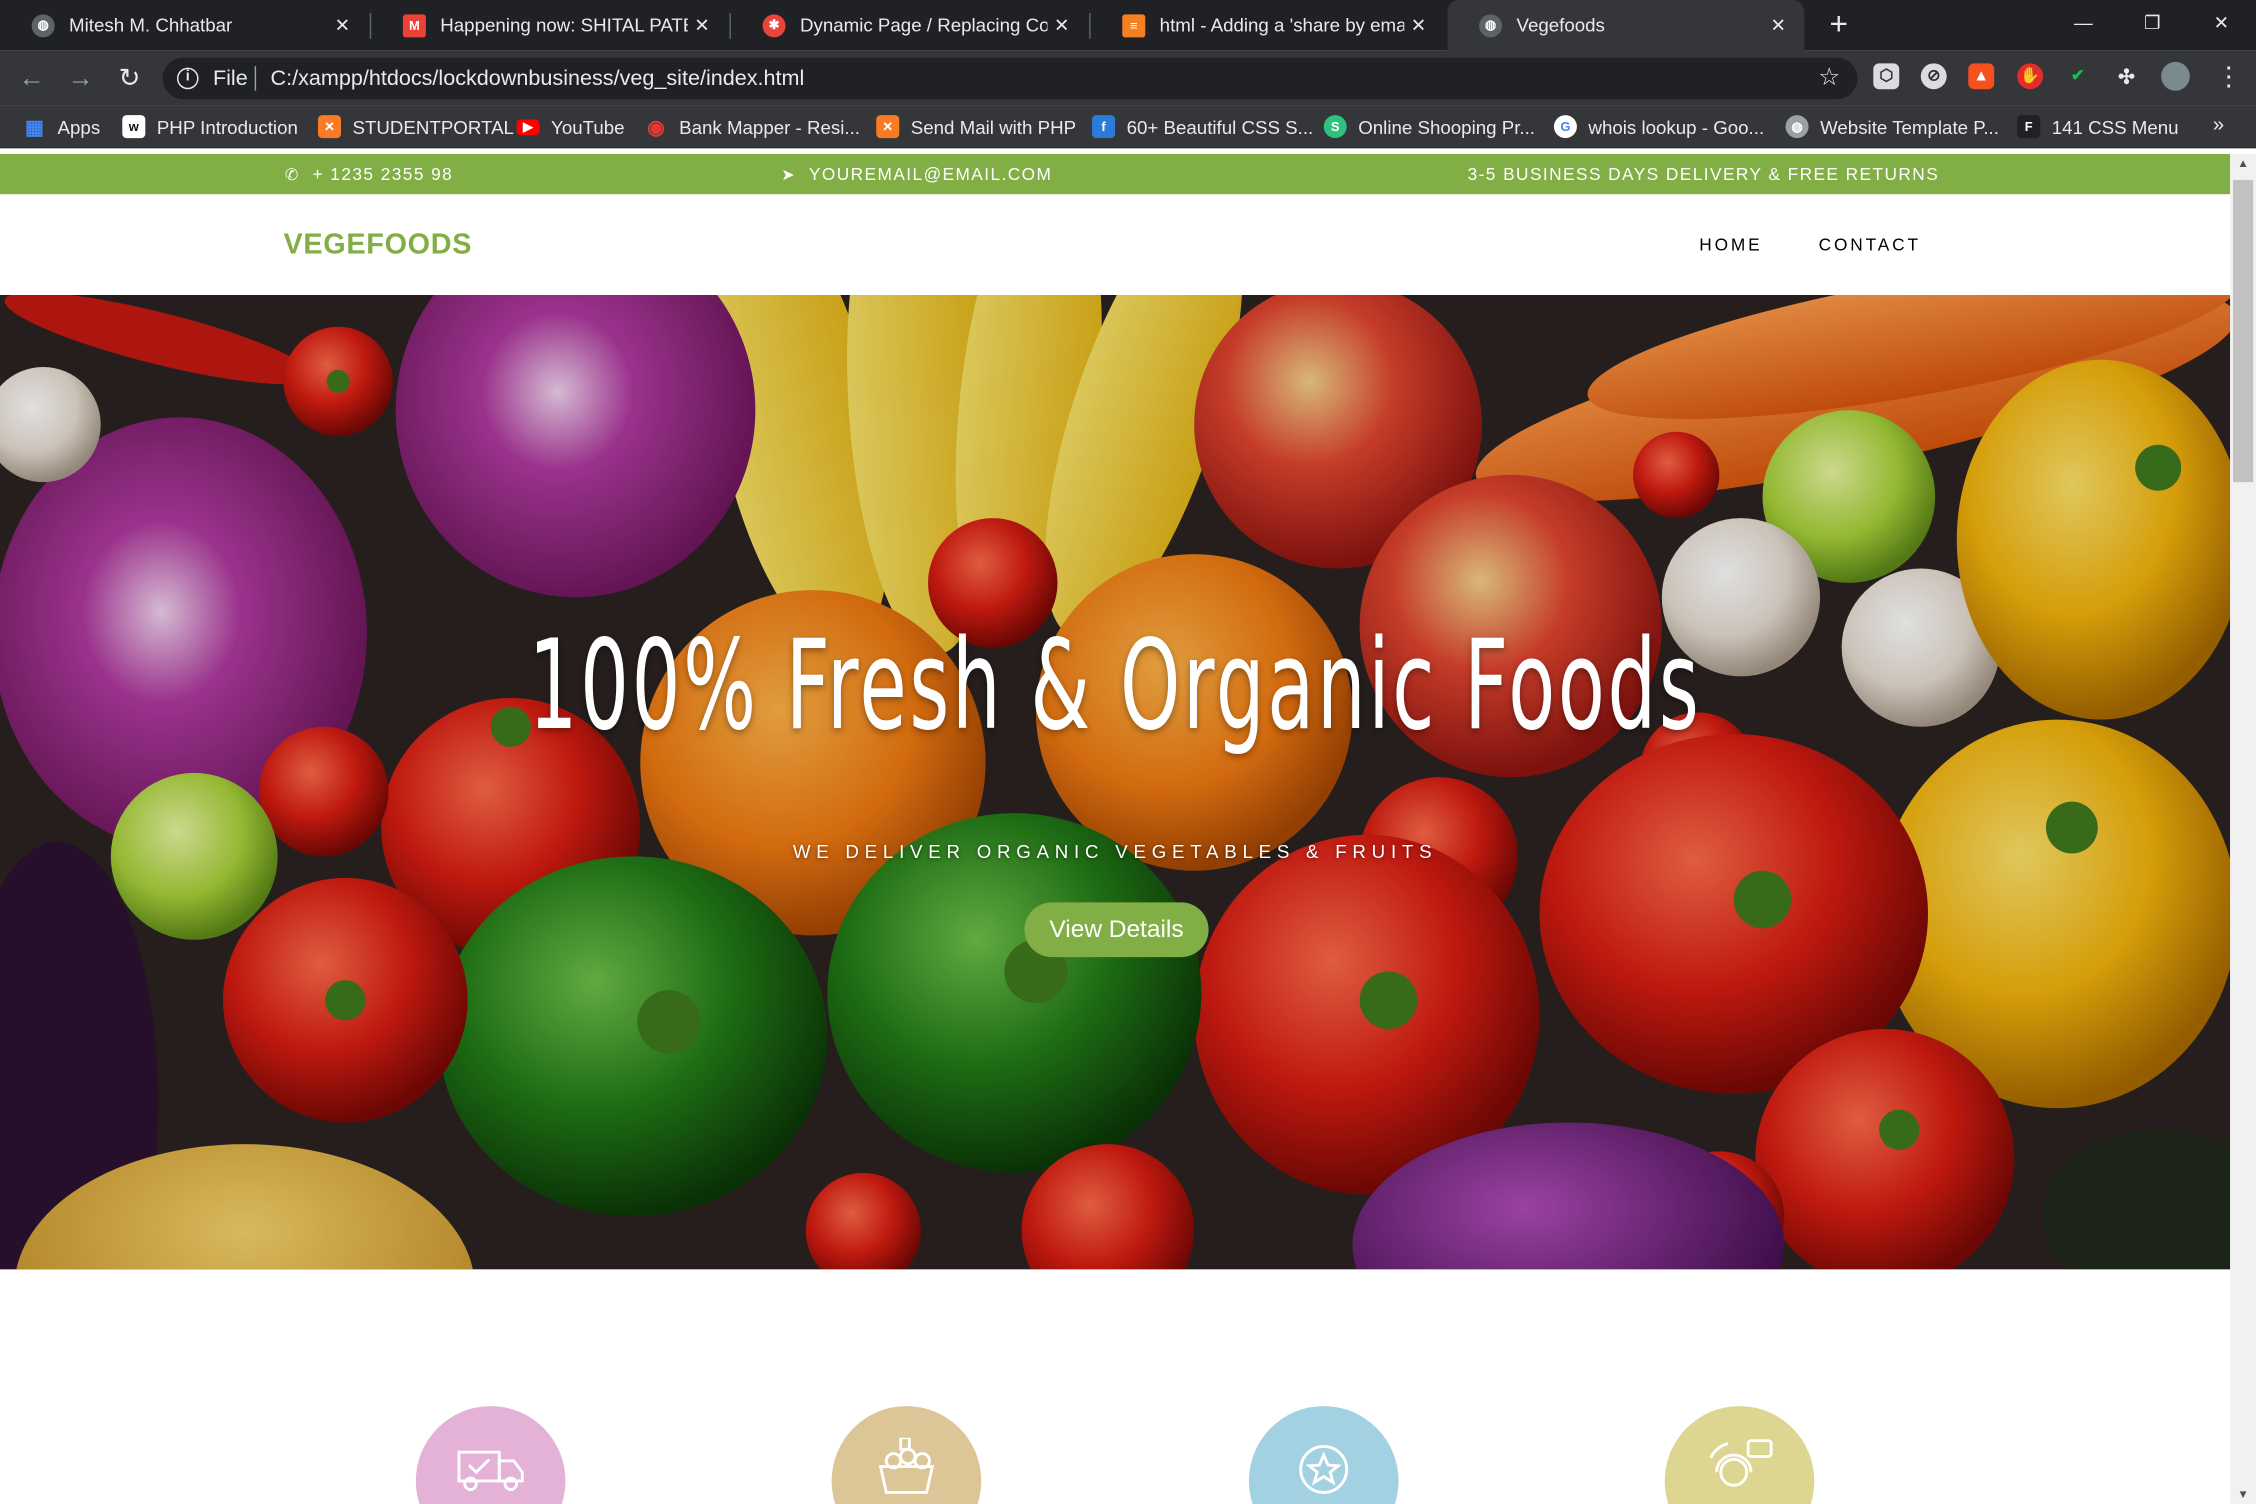 This screenshot has height=1504, width=2256. I want to click on service-support, so click(1739, 1455).